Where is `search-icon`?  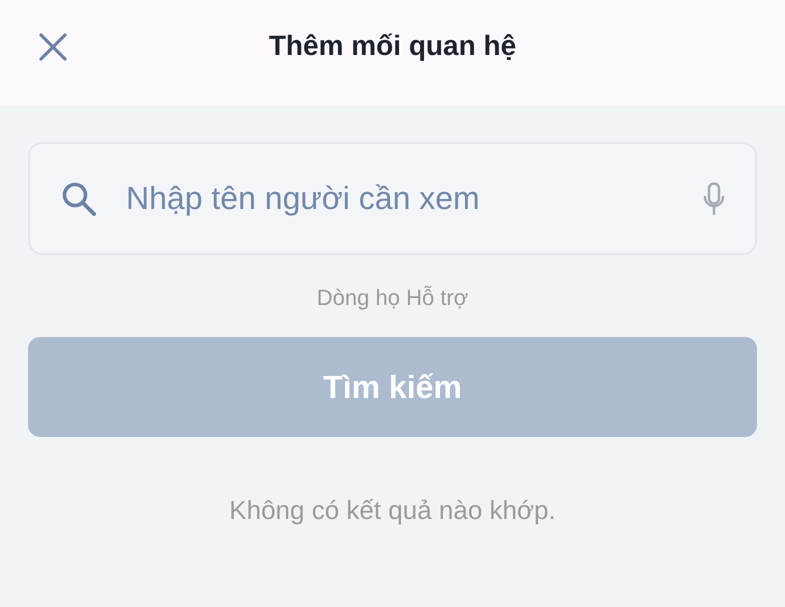
search-icon is located at coordinates (79, 199).